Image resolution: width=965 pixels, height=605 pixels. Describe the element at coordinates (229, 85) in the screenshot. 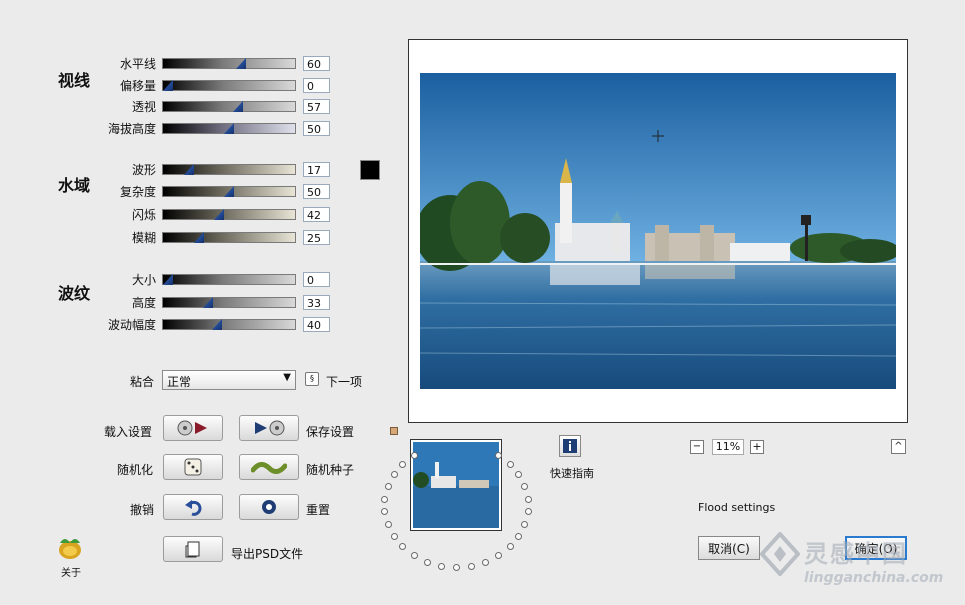

I see `offset-slider` at that location.